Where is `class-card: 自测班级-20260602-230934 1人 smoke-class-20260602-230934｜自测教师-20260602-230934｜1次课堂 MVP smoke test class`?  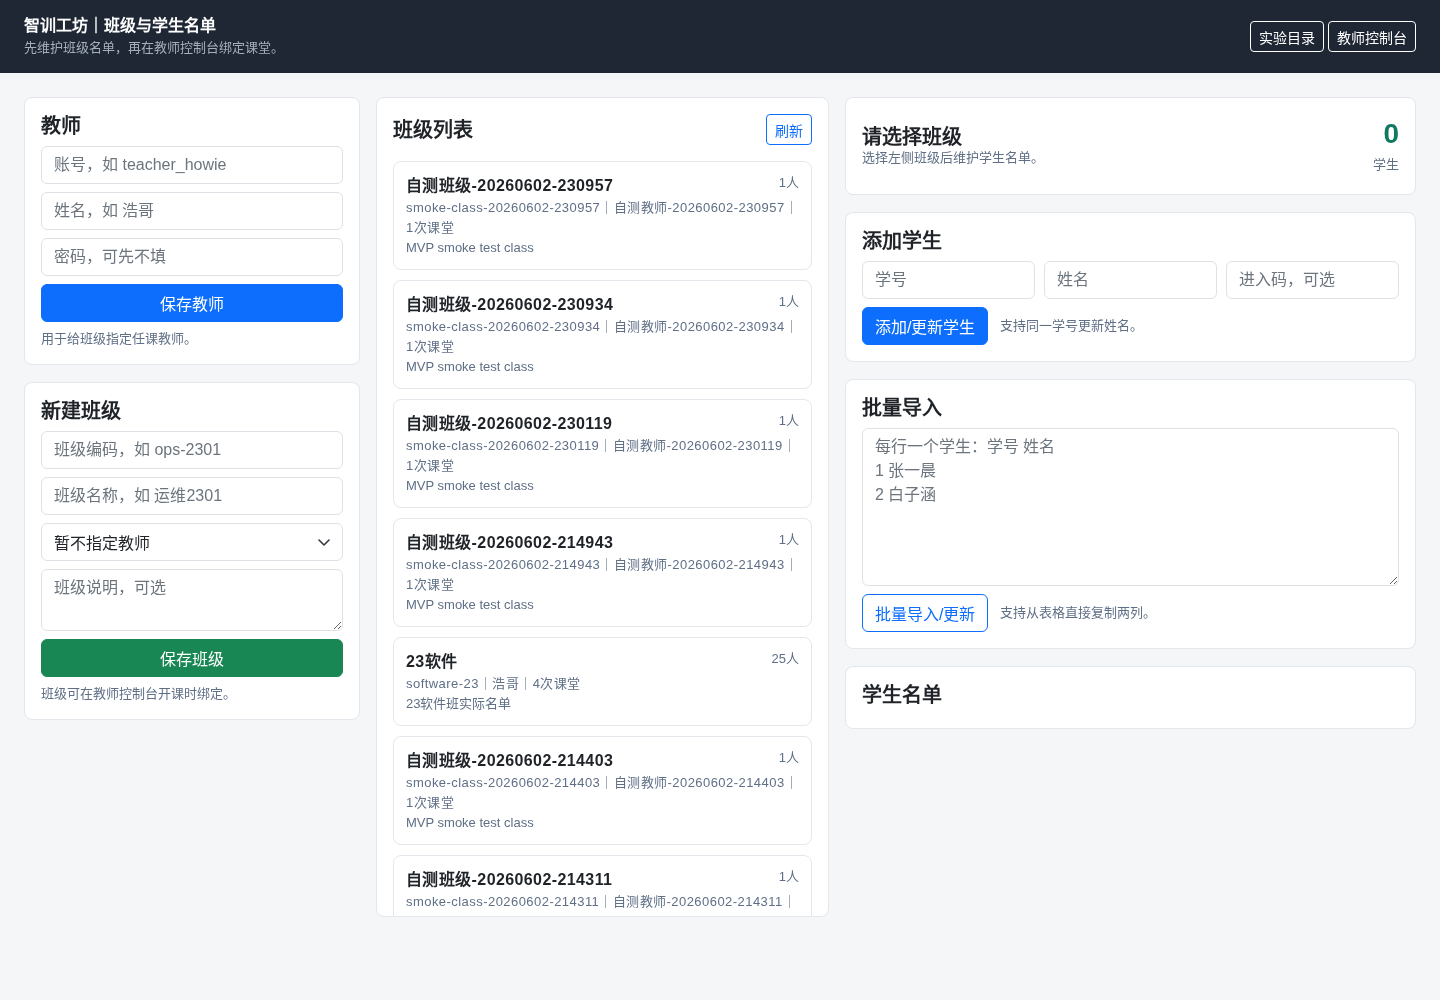
class-card: 自测班级-20260602-230934 1人 smoke-class-20260602-230934｜自测教师-20260602-230934｜1次课堂 MVP smoke test class is located at coordinates (602, 334).